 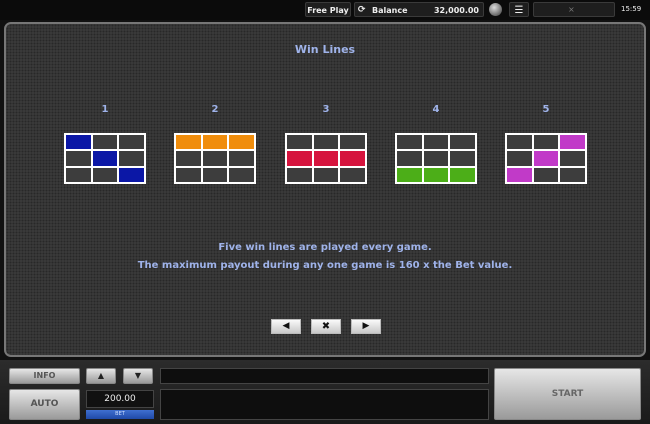 I want to click on win-line-1: 1, so click(x=105, y=144).